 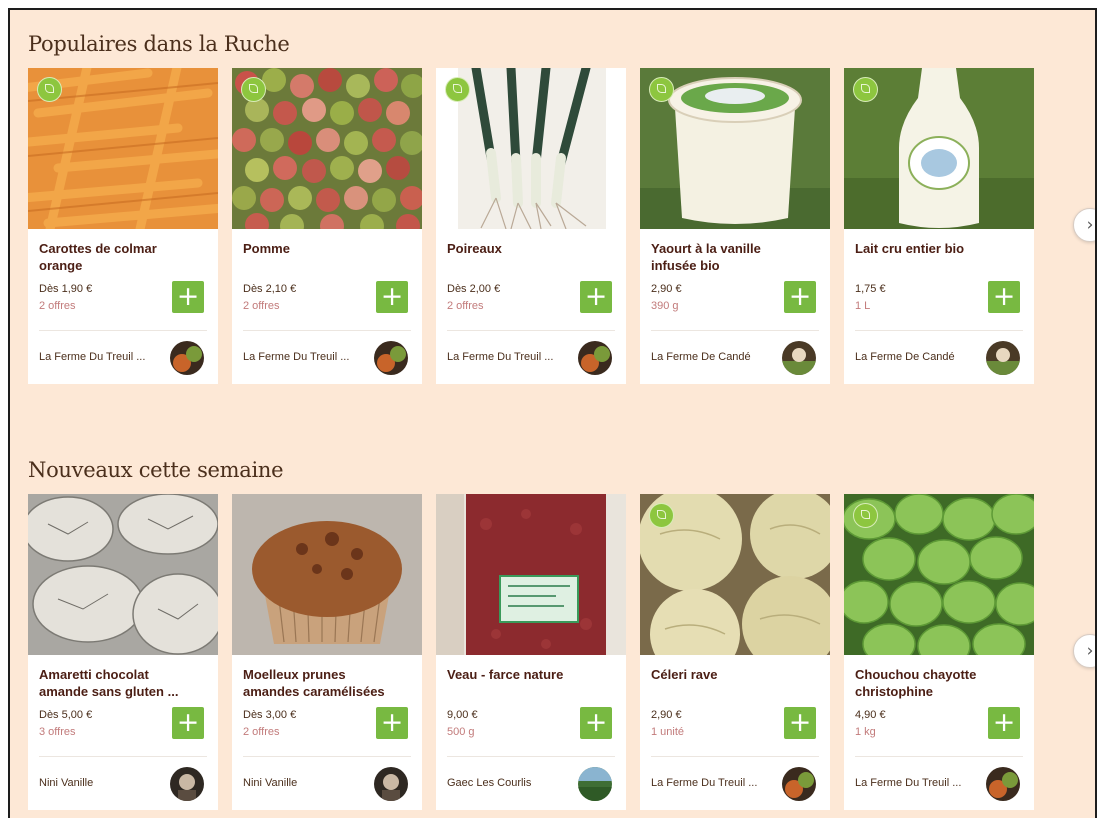 I want to click on product-name: Poireaux, so click(x=531, y=248).